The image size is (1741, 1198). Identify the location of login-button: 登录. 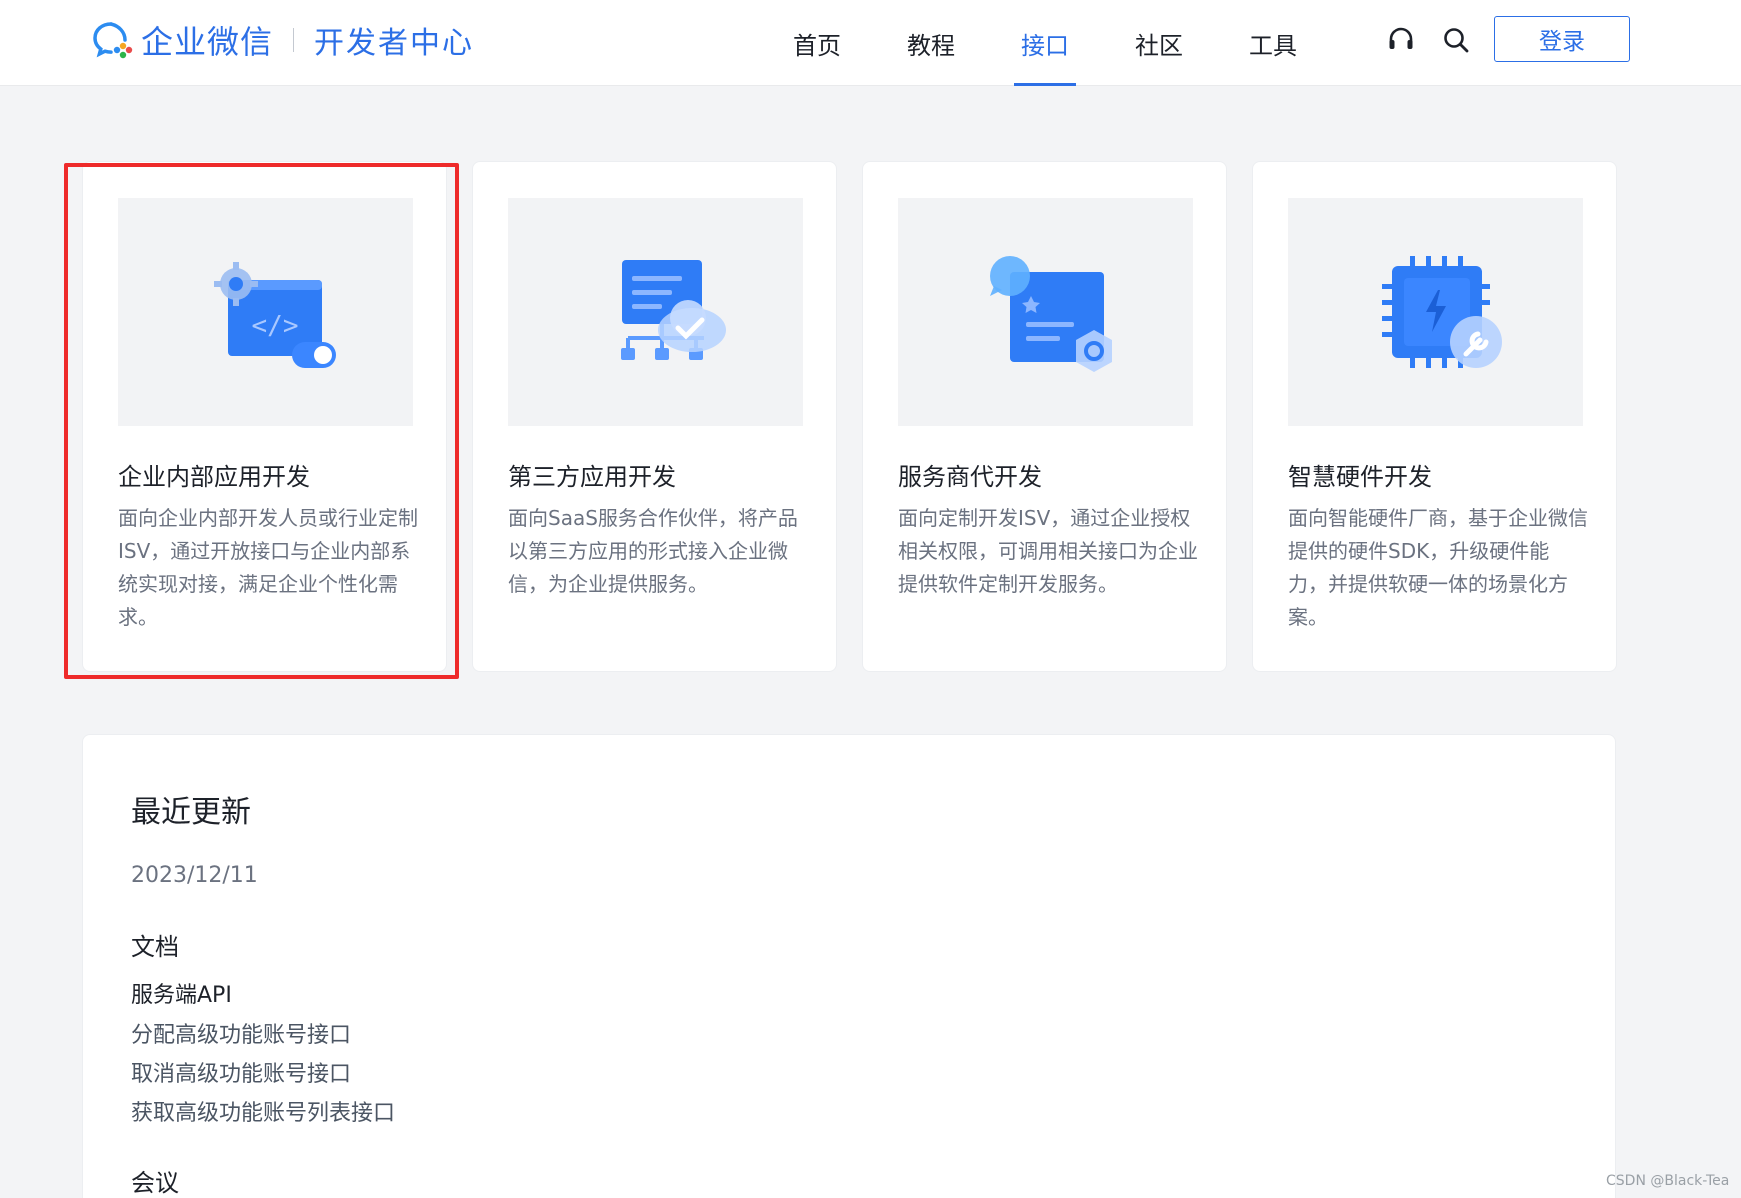
(1562, 39).